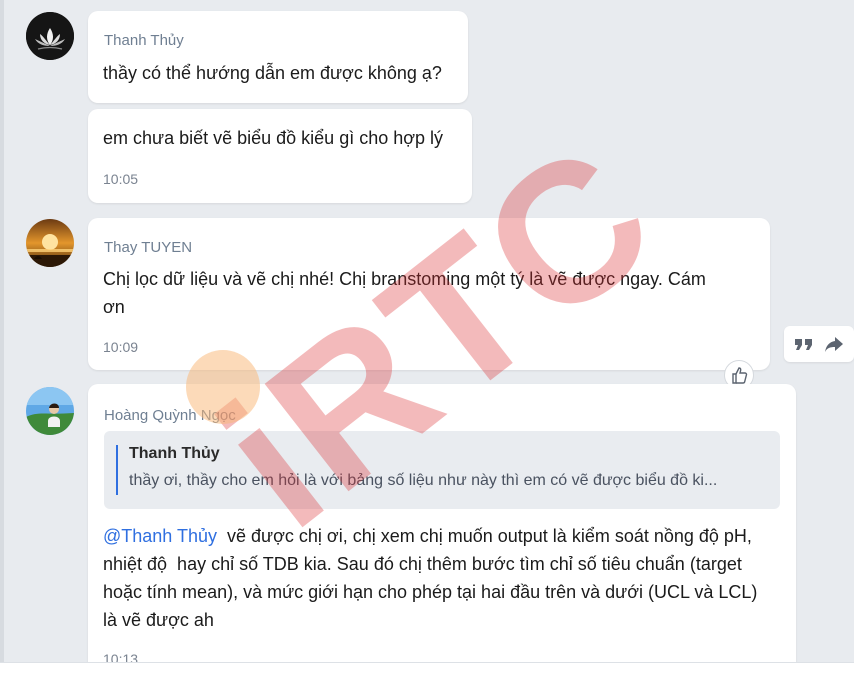  I want to click on message-time: 10:05, so click(121, 179).